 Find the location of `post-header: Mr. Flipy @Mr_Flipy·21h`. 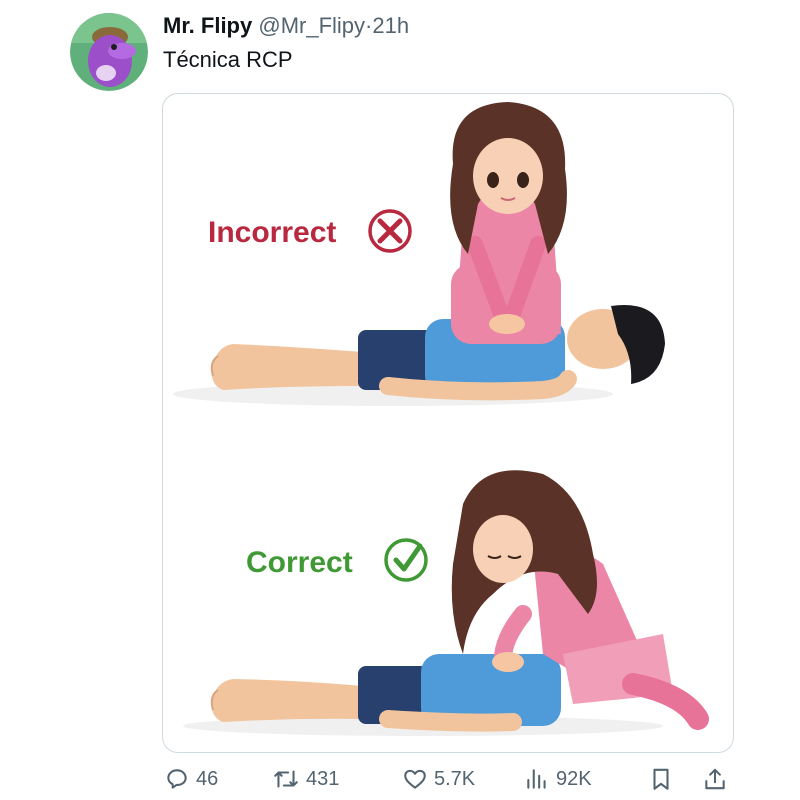

post-header: Mr. Flipy @Mr_Flipy·21h is located at coordinates (286, 26).